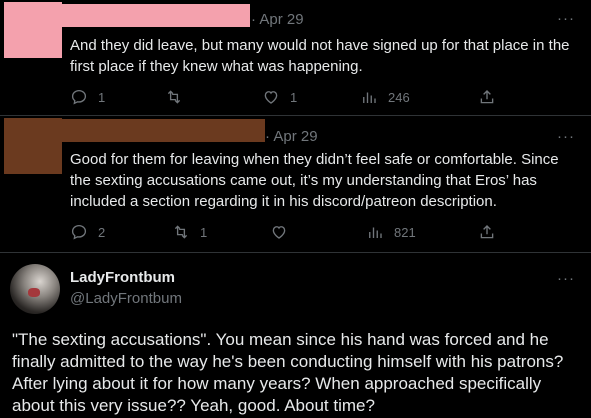  I want to click on views-button: 246, so click(385, 97).